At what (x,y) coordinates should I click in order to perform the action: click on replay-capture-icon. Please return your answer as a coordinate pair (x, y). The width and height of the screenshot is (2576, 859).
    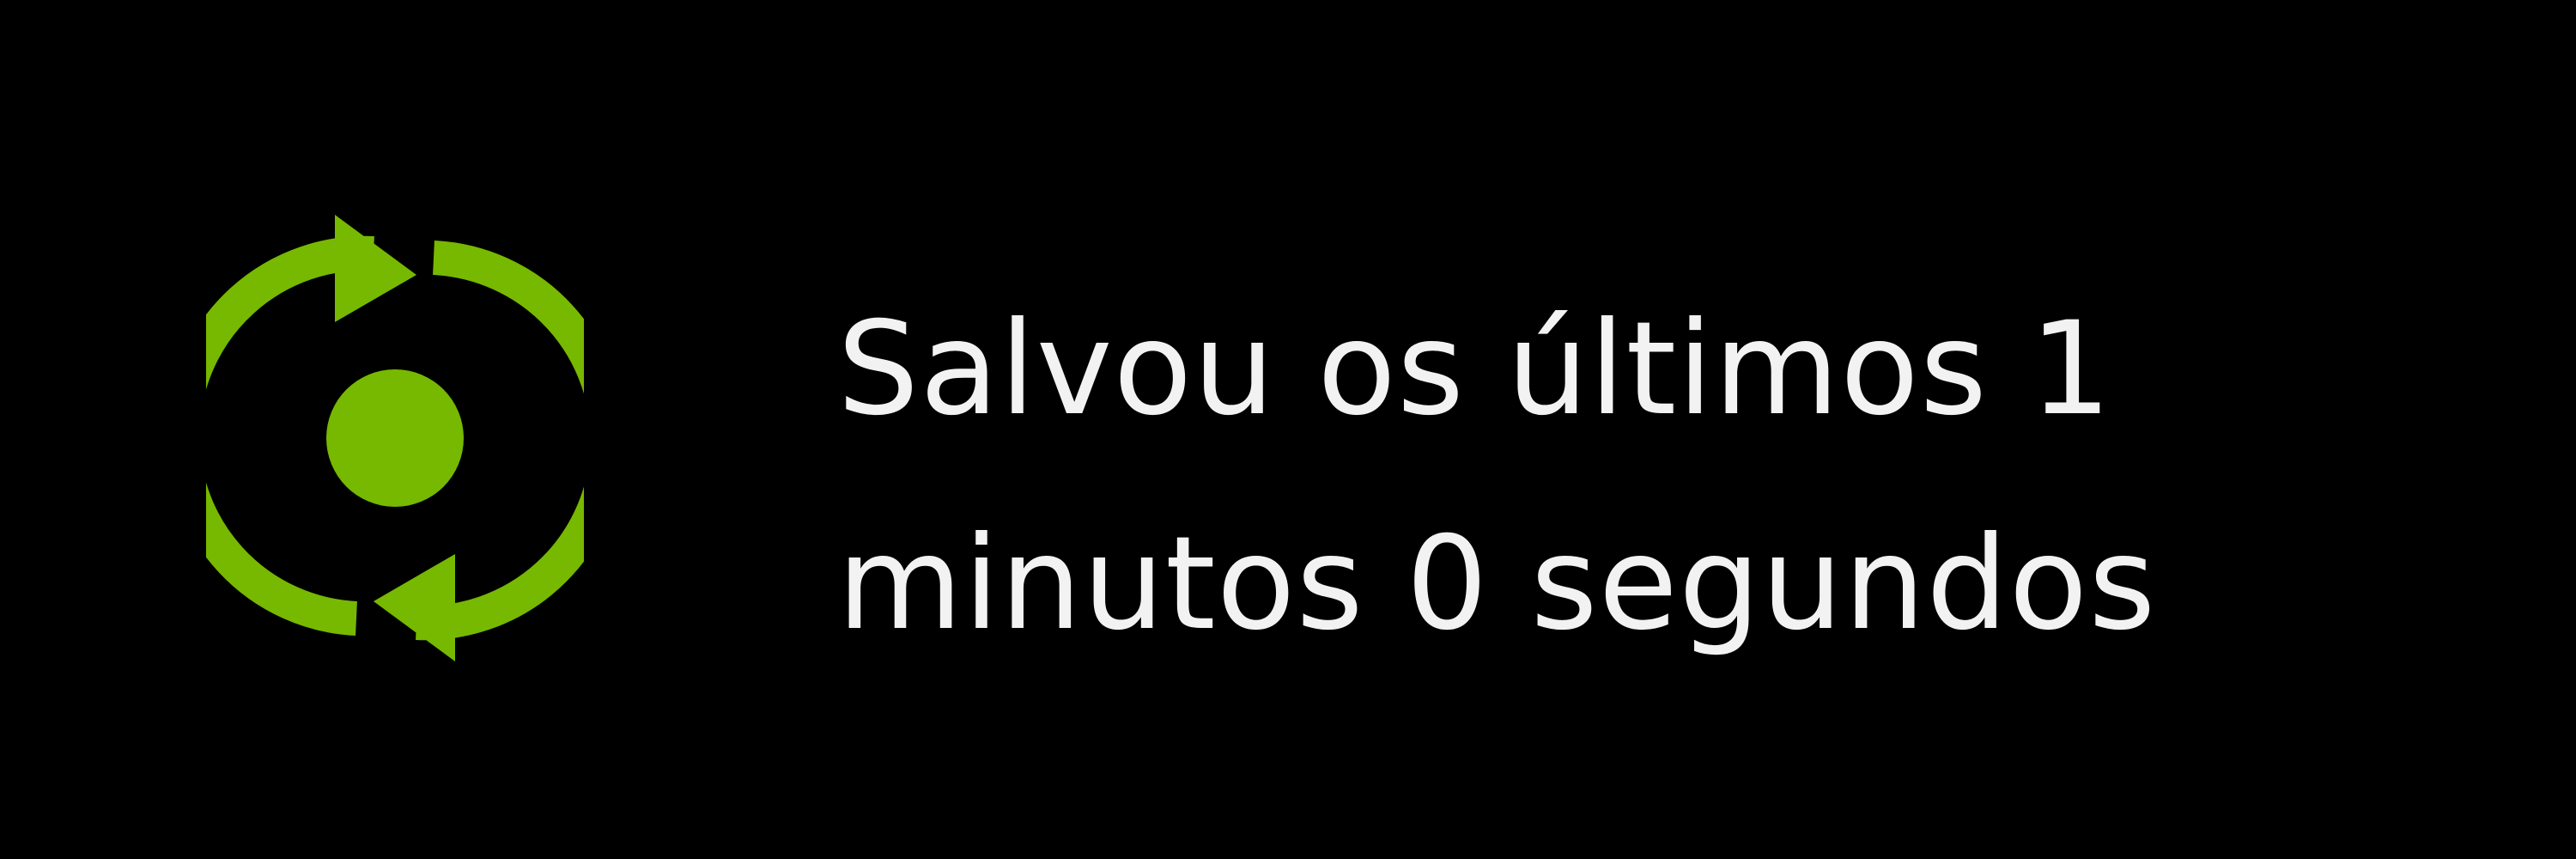
    Looking at the image, I should click on (395, 438).